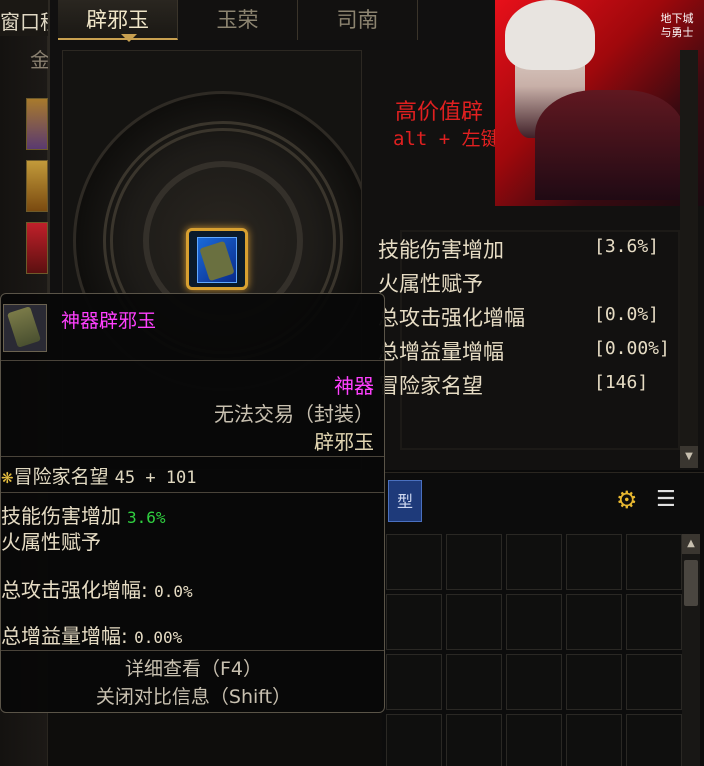  I want to click on stat-row: 总增益量增幅 [0.00%], so click(528, 353).